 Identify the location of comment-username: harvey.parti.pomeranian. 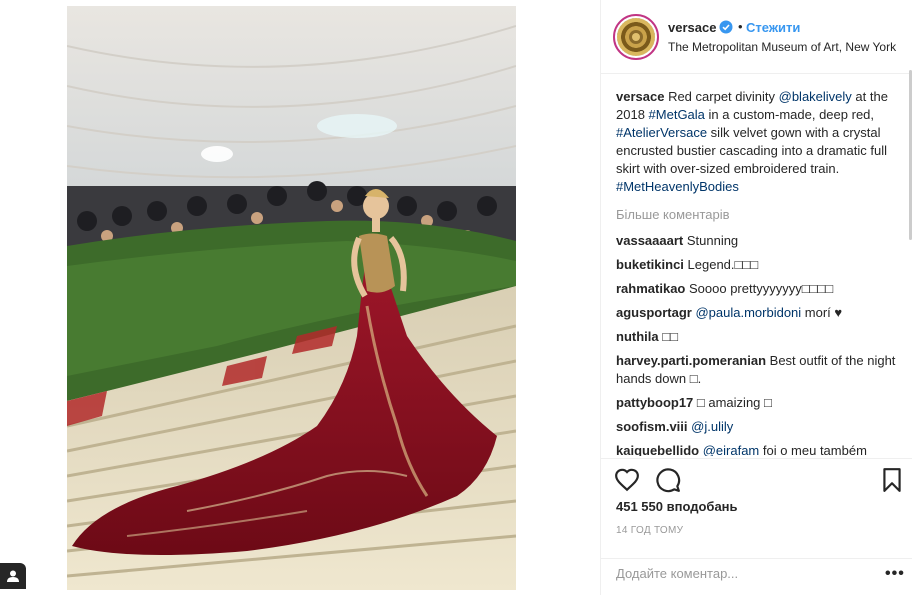
(691, 360).